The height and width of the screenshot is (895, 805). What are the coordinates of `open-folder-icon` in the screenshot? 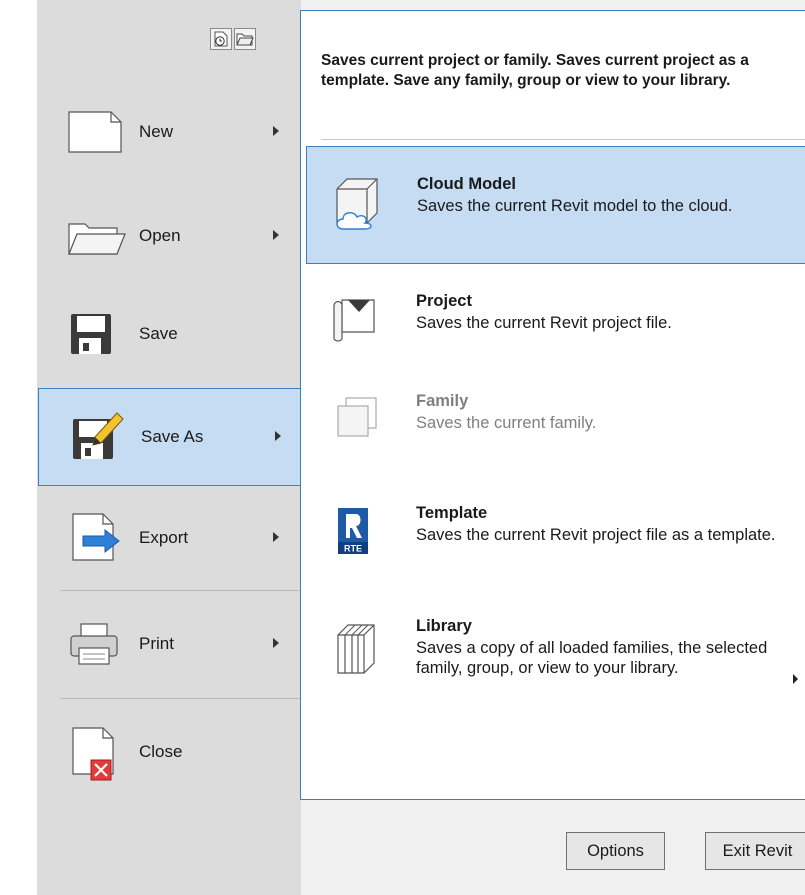 It's located at (96, 235).